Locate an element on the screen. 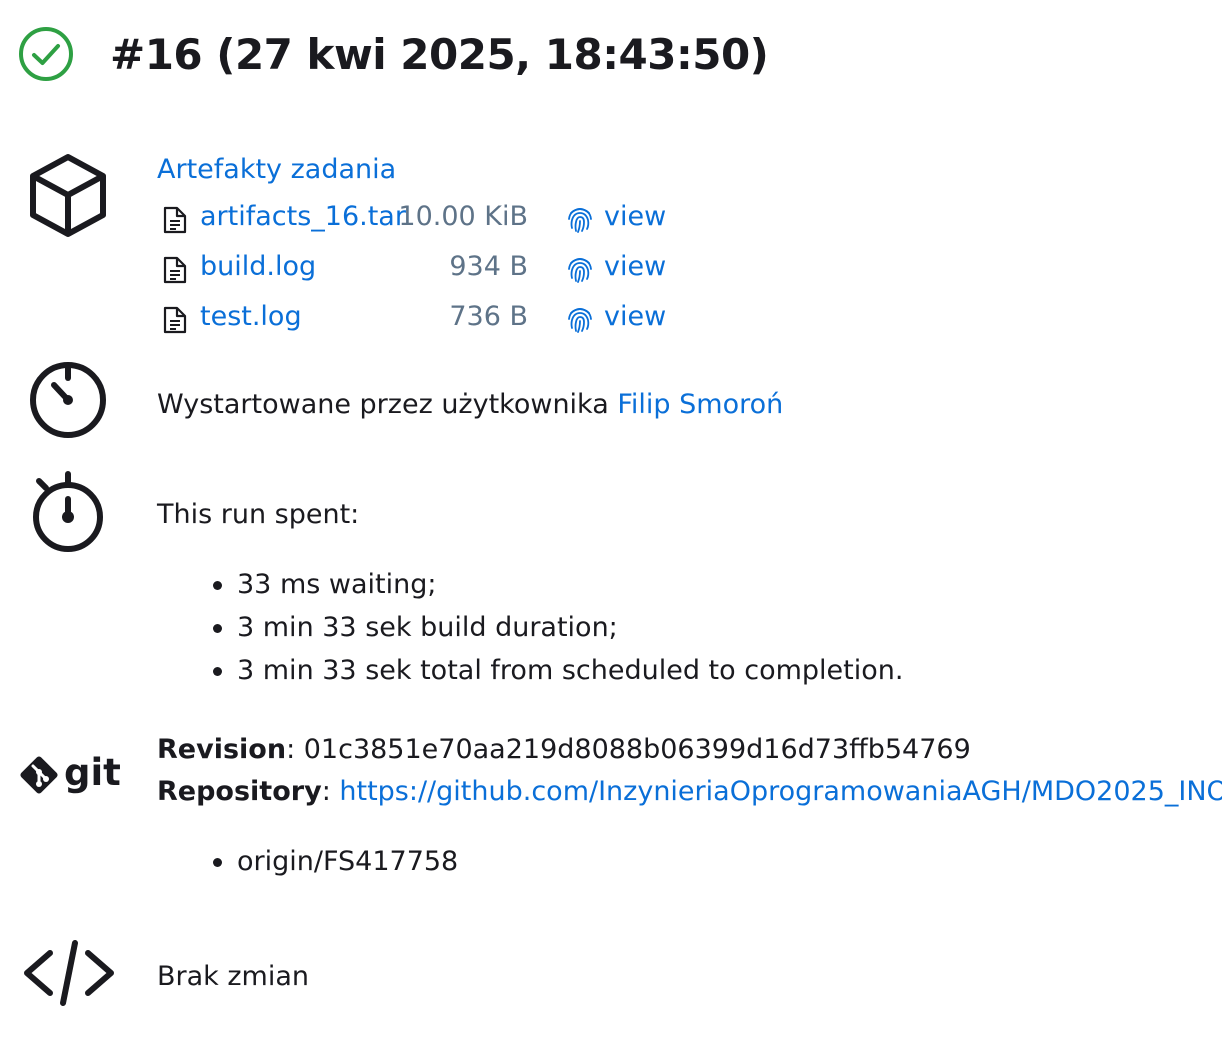 Image resolution: width=1222 pixels, height=1060 pixels. timing-heading: This run spent: is located at coordinates (258, 514).